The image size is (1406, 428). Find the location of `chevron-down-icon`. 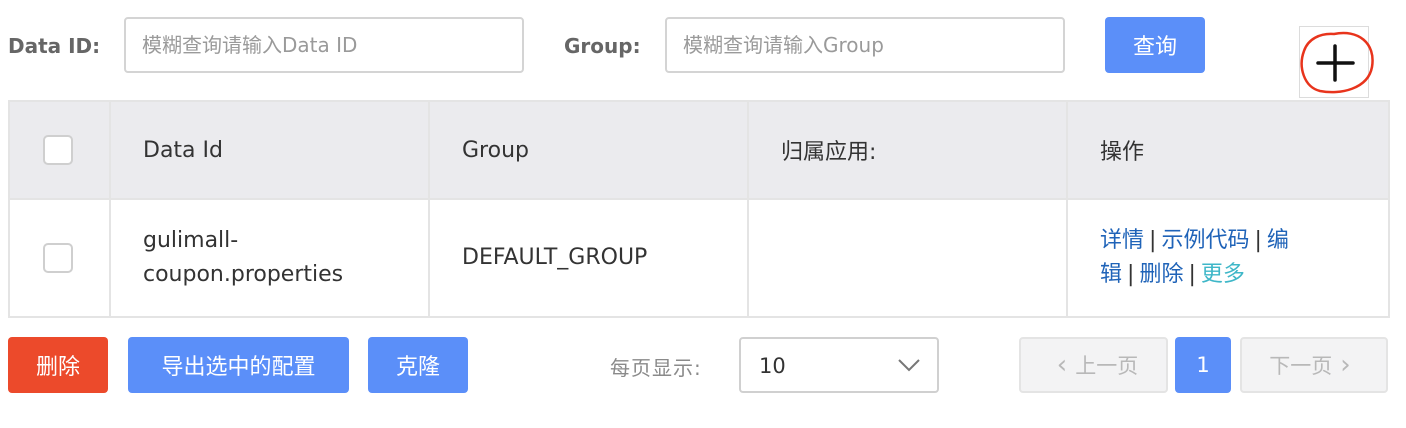

chevron-down-icon is located at coordinates (909, 365).